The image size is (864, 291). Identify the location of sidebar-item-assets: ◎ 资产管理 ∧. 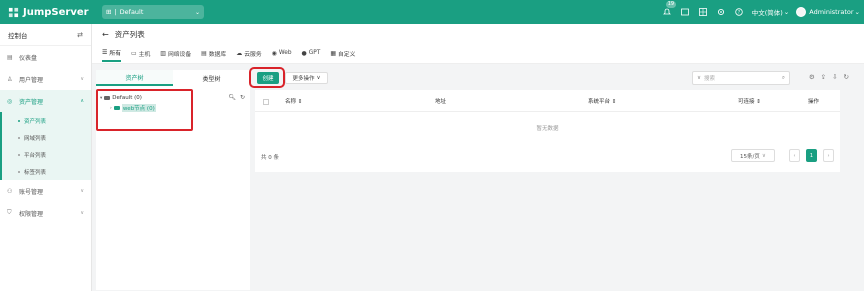
(45, 101).